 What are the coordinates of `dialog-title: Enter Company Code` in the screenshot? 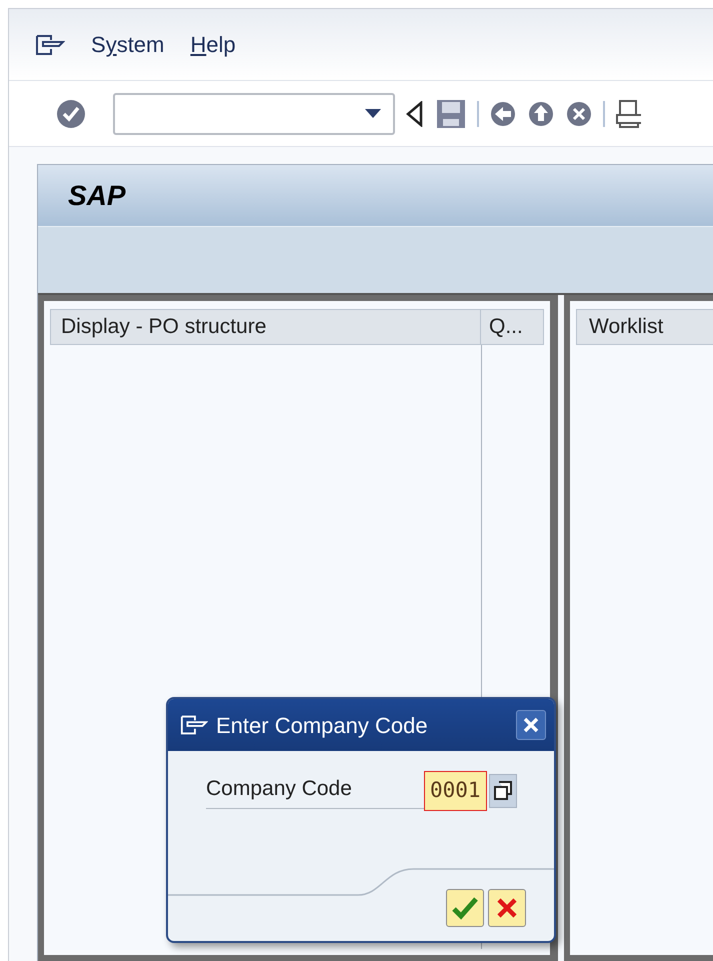 It's located at (322, 726).